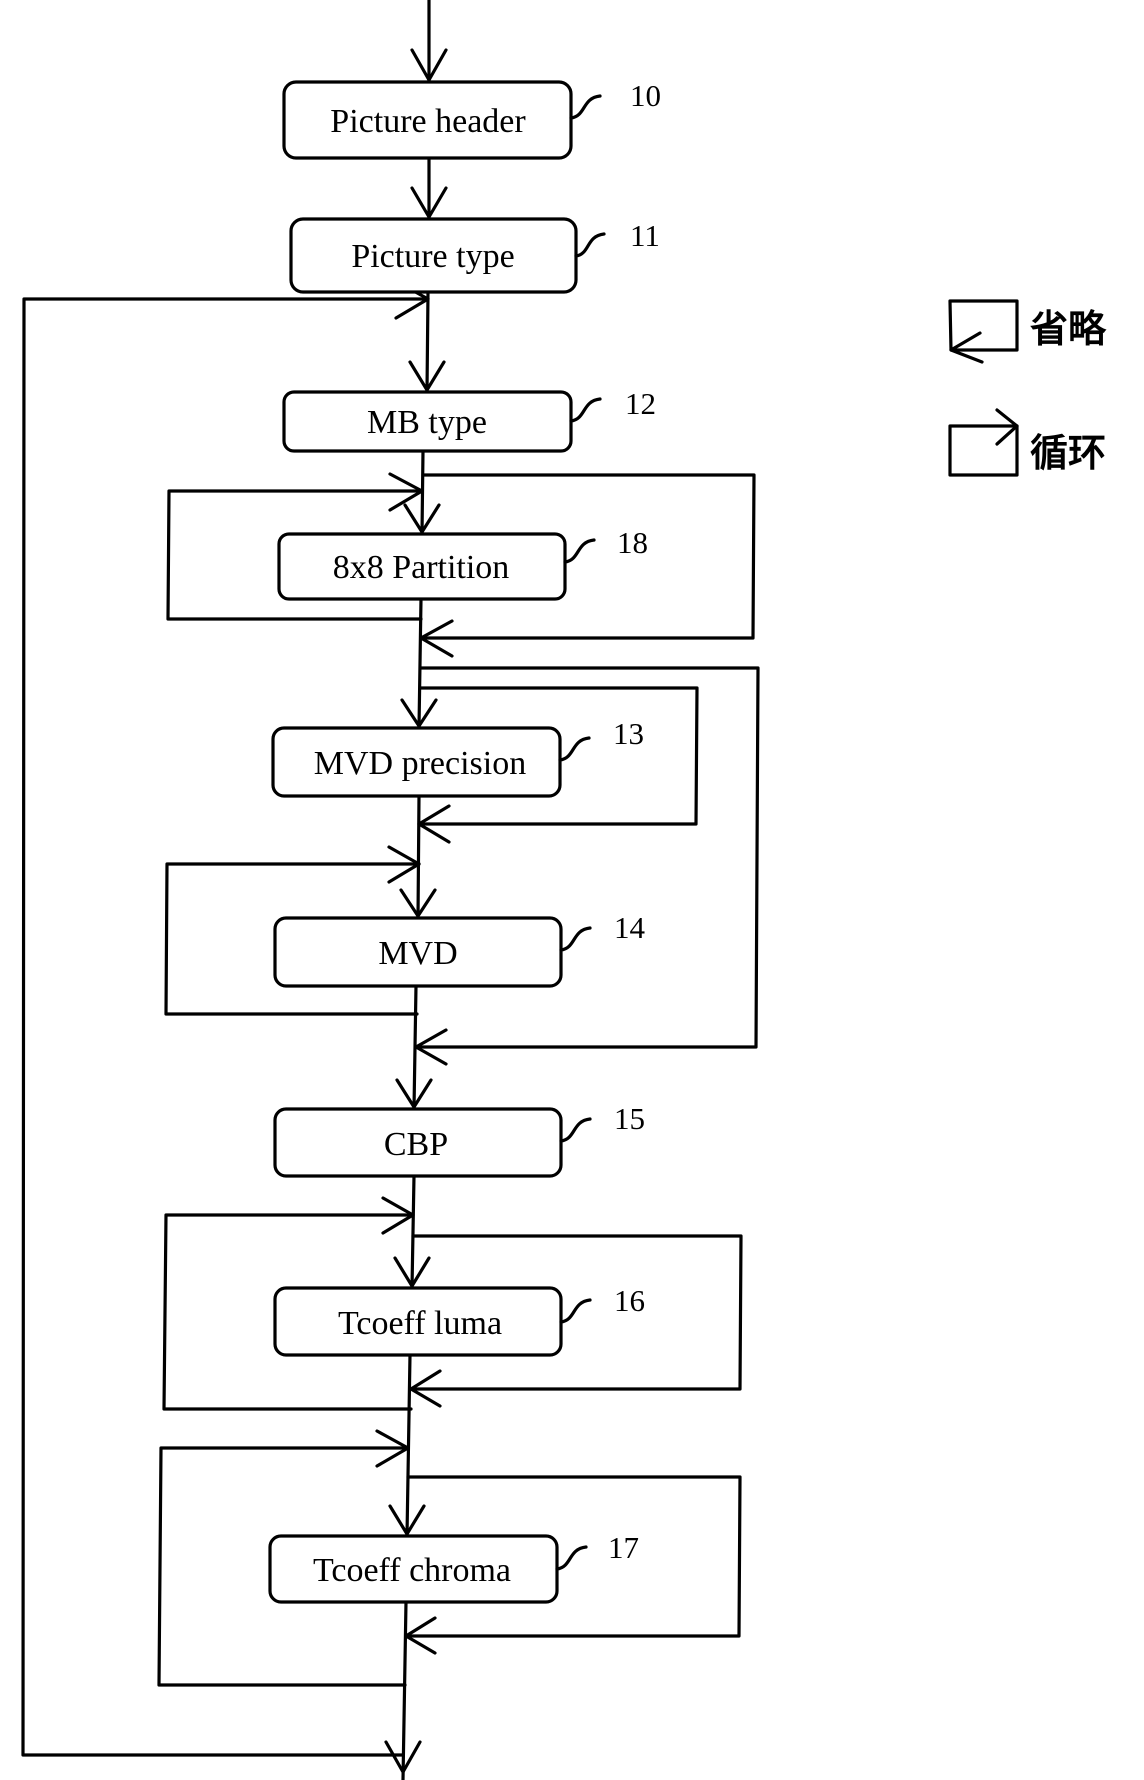  I want to click on block-mvd: MVD 14, so click(459, 949).